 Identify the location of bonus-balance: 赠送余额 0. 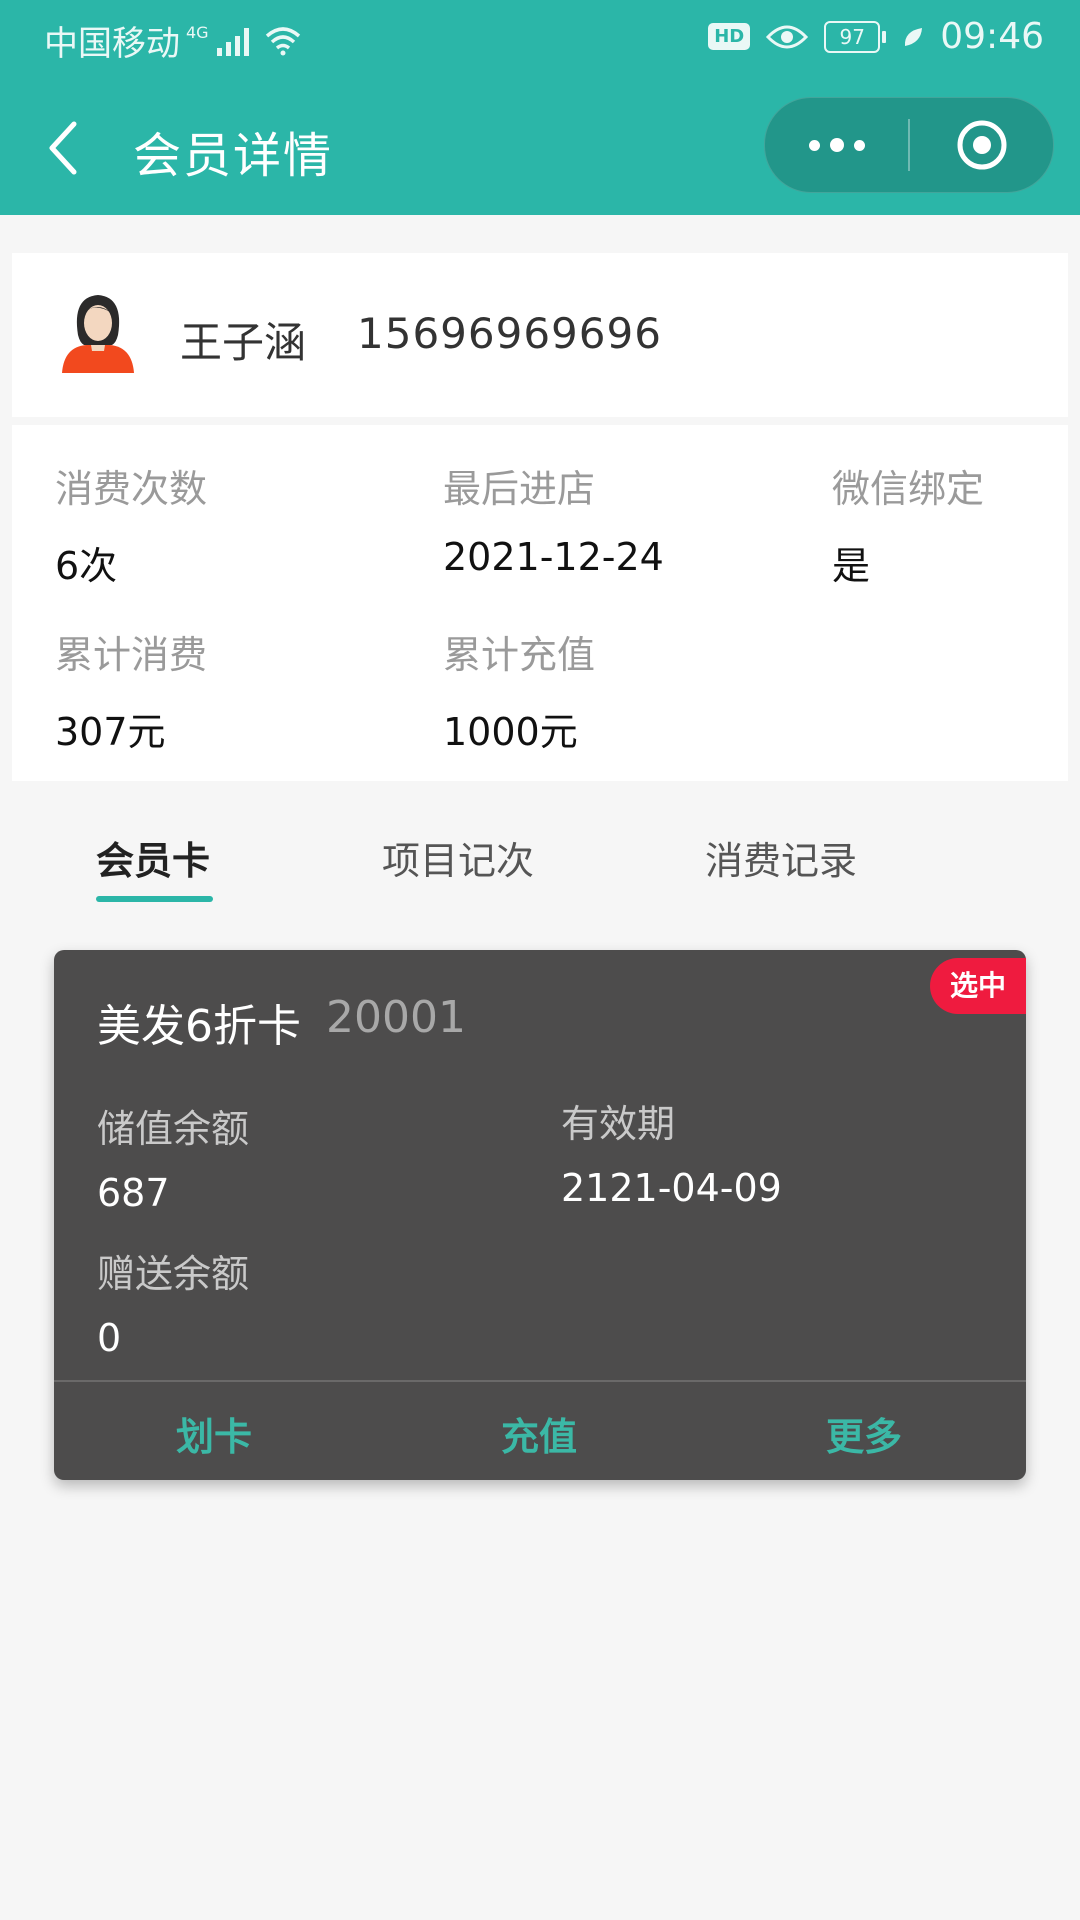
(173, 1301).